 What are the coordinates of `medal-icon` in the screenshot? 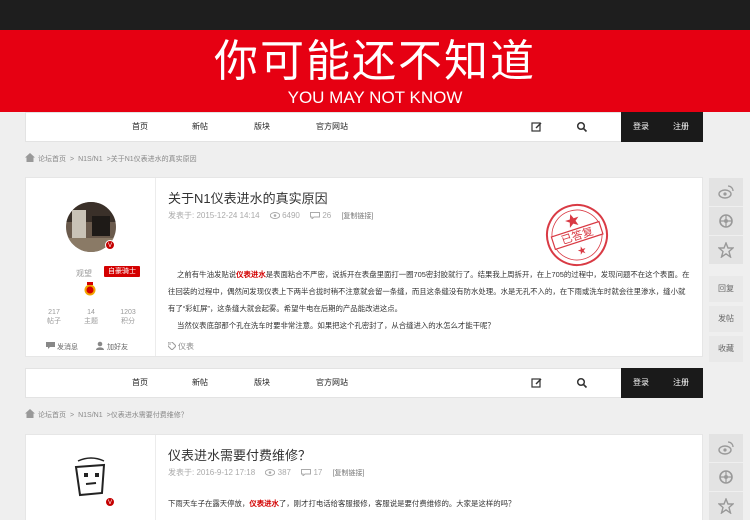 It's located at (90, 289).